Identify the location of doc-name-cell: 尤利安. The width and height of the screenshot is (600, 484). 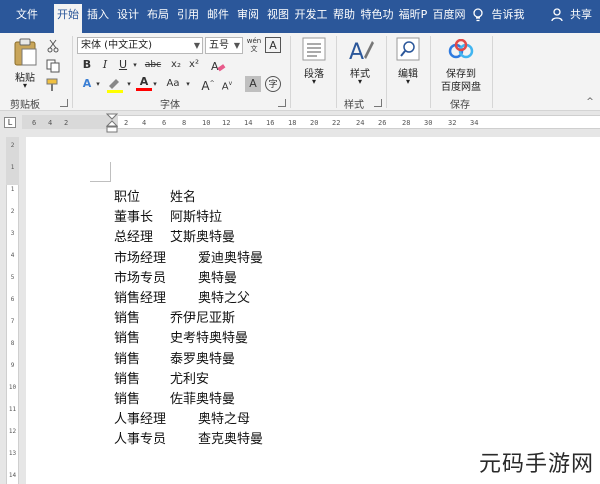
(190, 379).